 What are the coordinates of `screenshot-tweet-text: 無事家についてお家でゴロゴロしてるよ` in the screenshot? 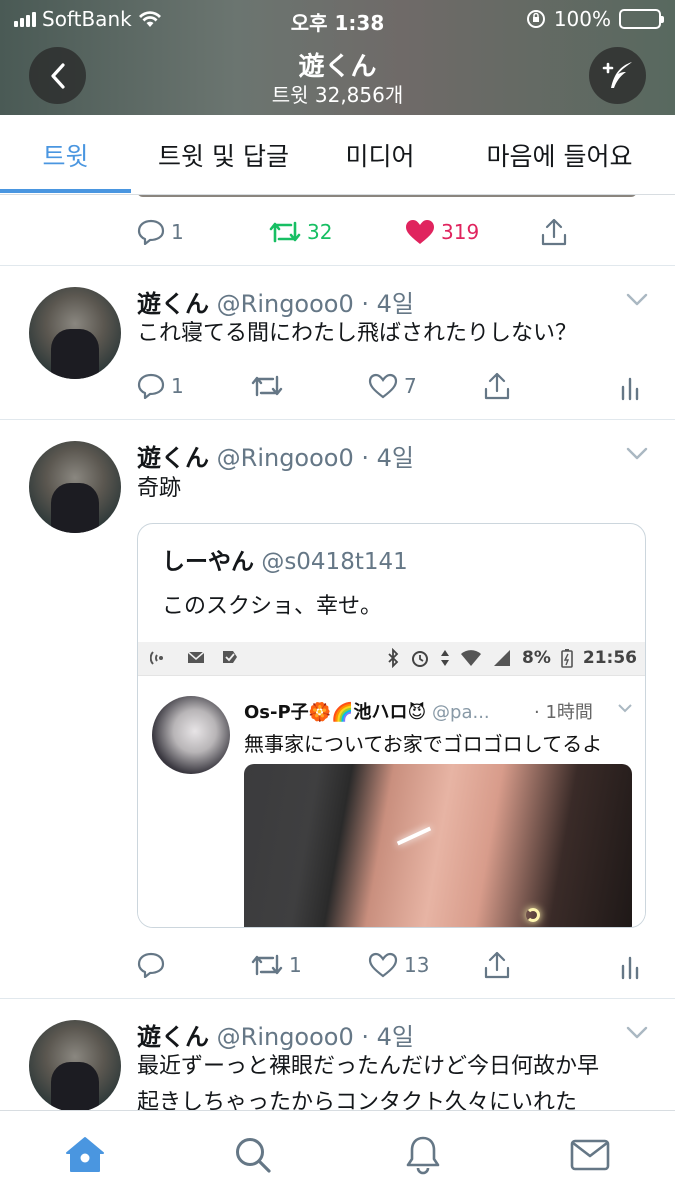 It's located at (423, 744).